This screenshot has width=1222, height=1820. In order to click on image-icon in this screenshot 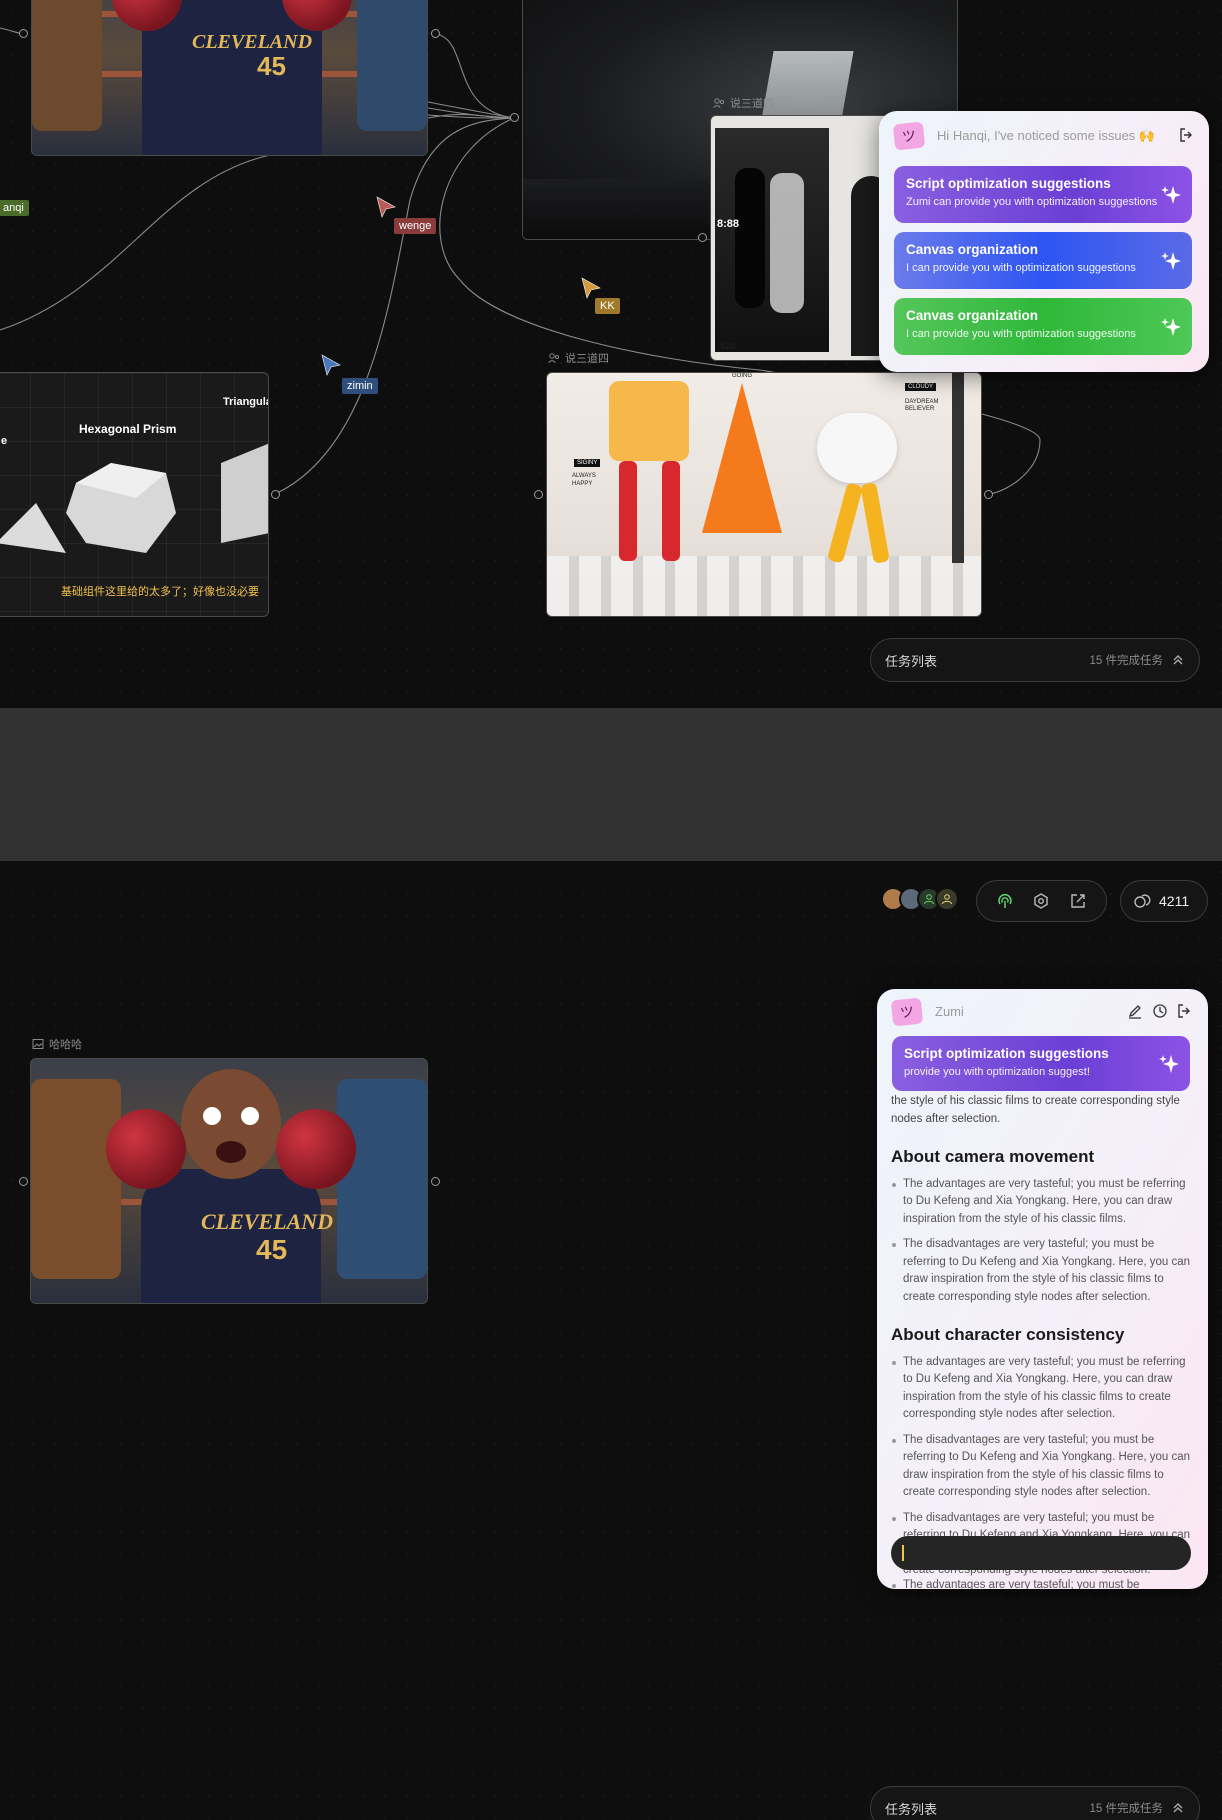, I will do `click(38, 1044)`.